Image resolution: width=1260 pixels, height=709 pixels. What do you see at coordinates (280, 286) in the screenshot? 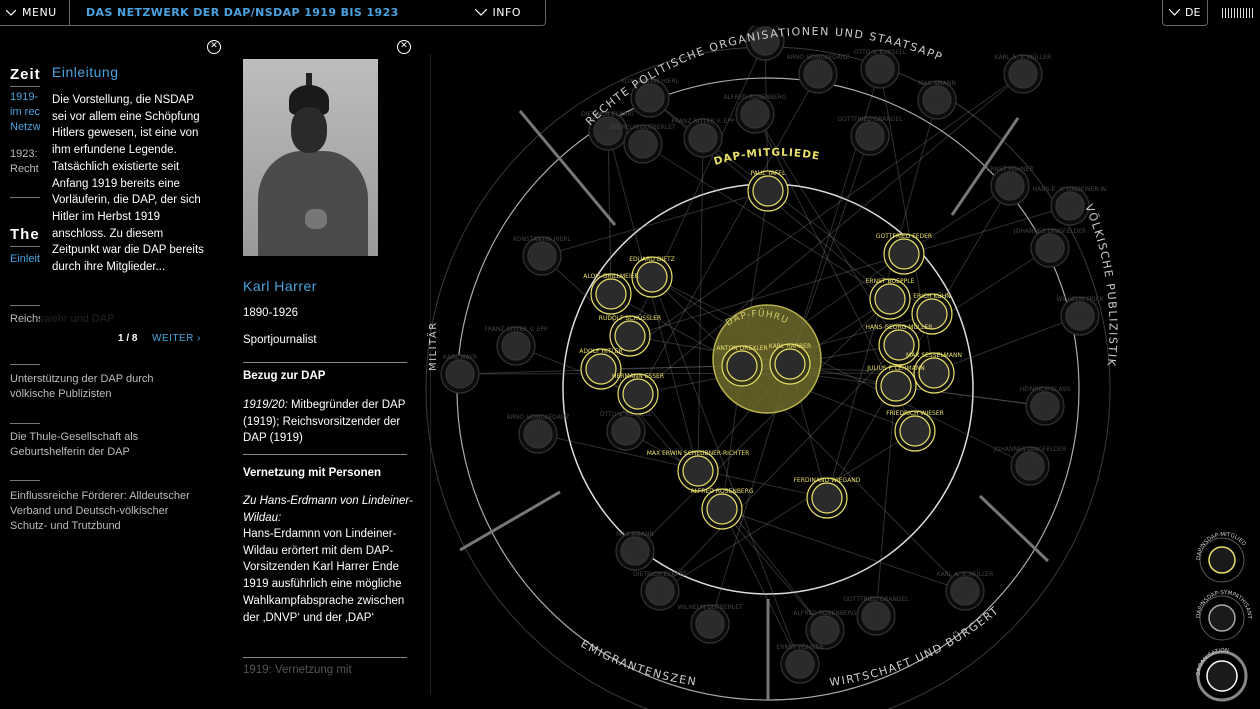
I see `person-name: Karl Harrer` at bounding box center [280, 286].